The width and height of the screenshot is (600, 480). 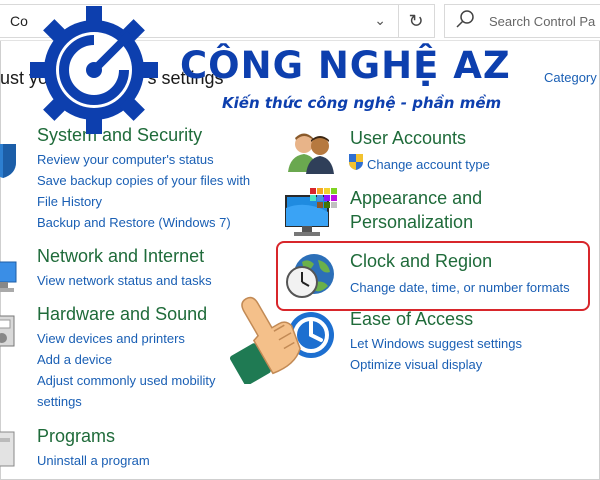 What do you see at coordinates (265, 340) in the screenshot?
I see `pointing-hand-icon` at bounding box center [265, 340].